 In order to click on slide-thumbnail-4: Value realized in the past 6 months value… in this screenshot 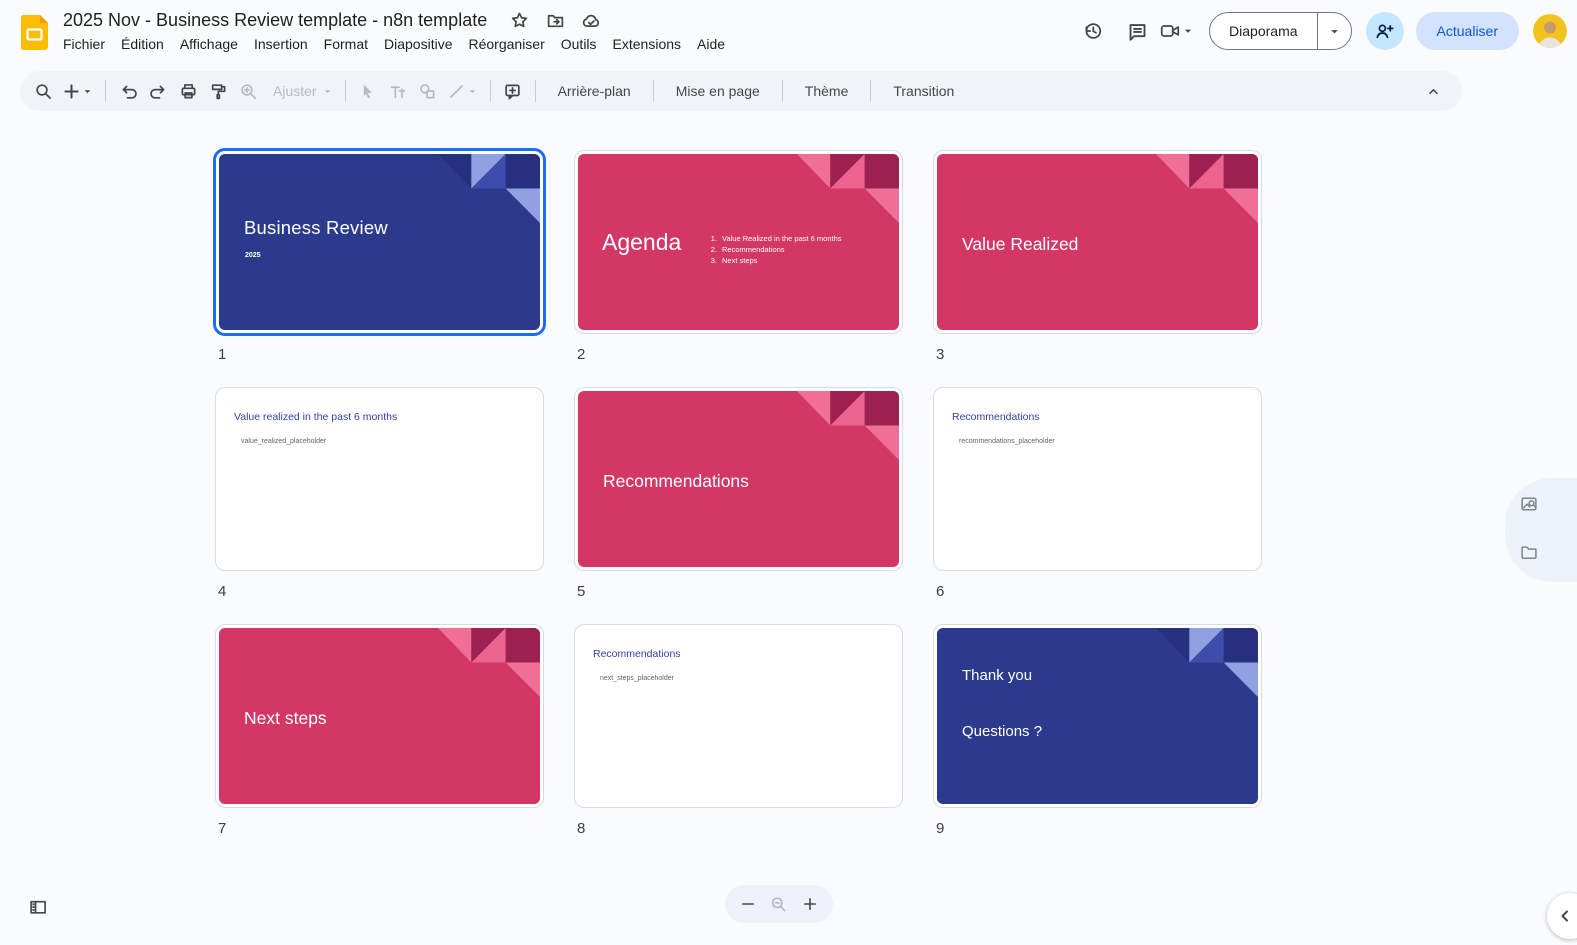, I will do `click(379, 479)`.